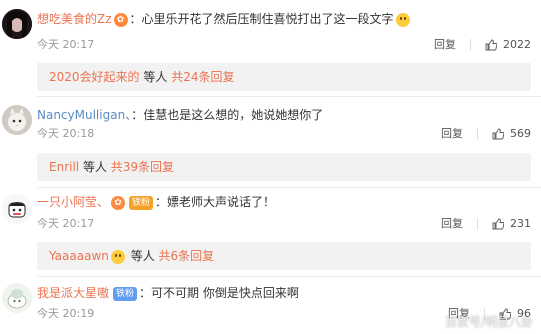  I want to click on avatar-emoji-icon, so click(117, 256).